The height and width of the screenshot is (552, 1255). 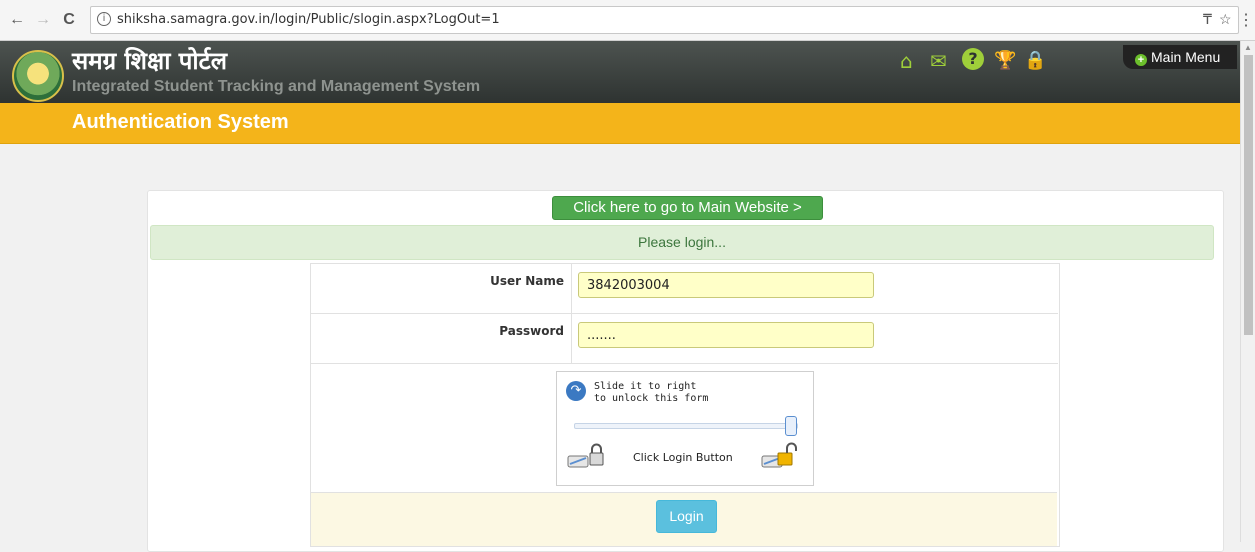 What do you see at coordinates (1225, 19) in the screenshot?
I see `bookmark-star-icon: ☆` at bounding box center [1225, 19].